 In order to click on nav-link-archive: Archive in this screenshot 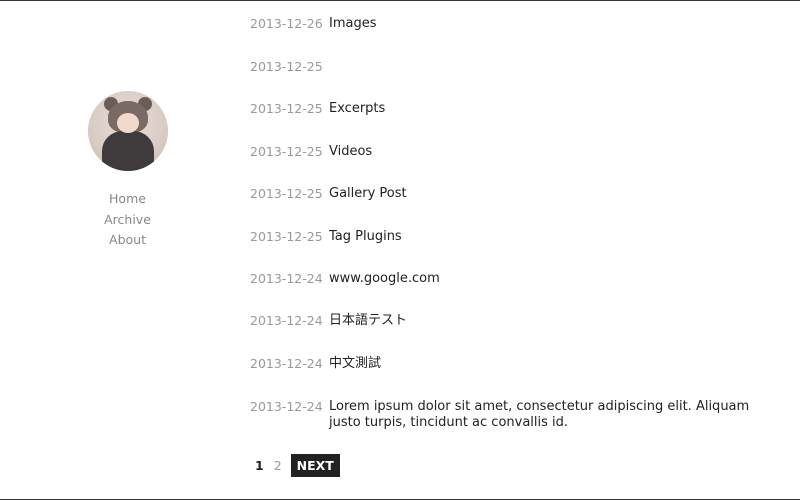, I will do `click(127, 220)`.